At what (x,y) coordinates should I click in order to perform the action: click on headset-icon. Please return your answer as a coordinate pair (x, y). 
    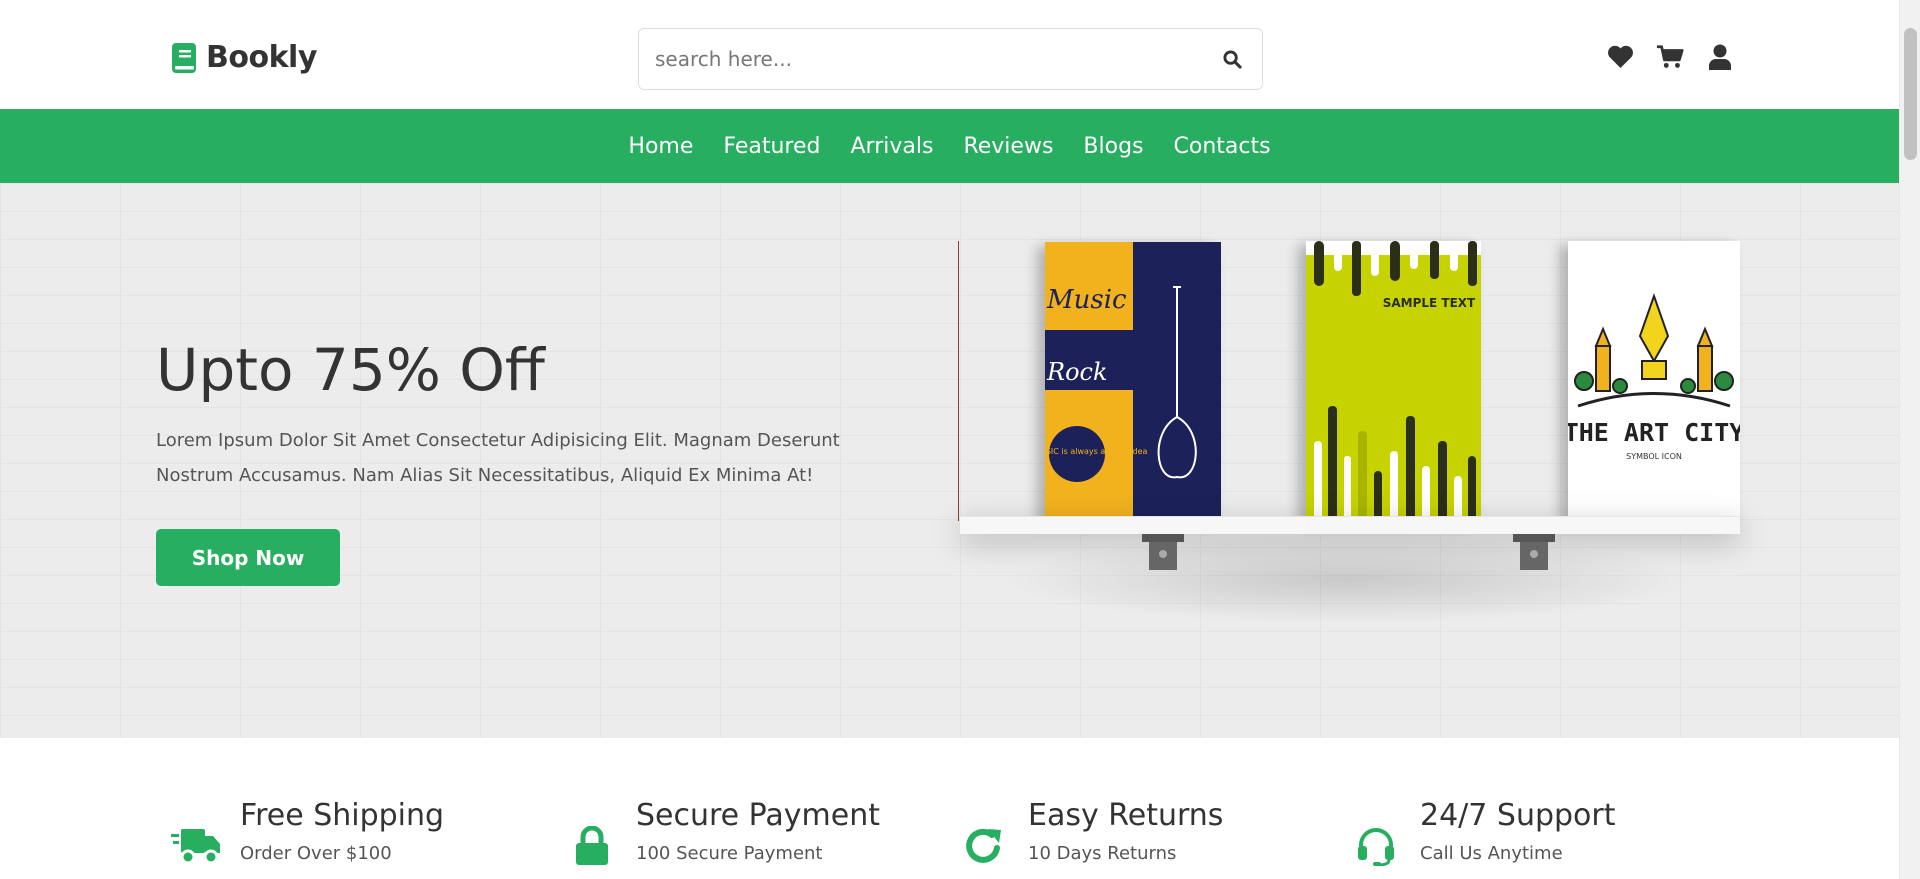
    Looking at the image, I should click on (1376, 846).